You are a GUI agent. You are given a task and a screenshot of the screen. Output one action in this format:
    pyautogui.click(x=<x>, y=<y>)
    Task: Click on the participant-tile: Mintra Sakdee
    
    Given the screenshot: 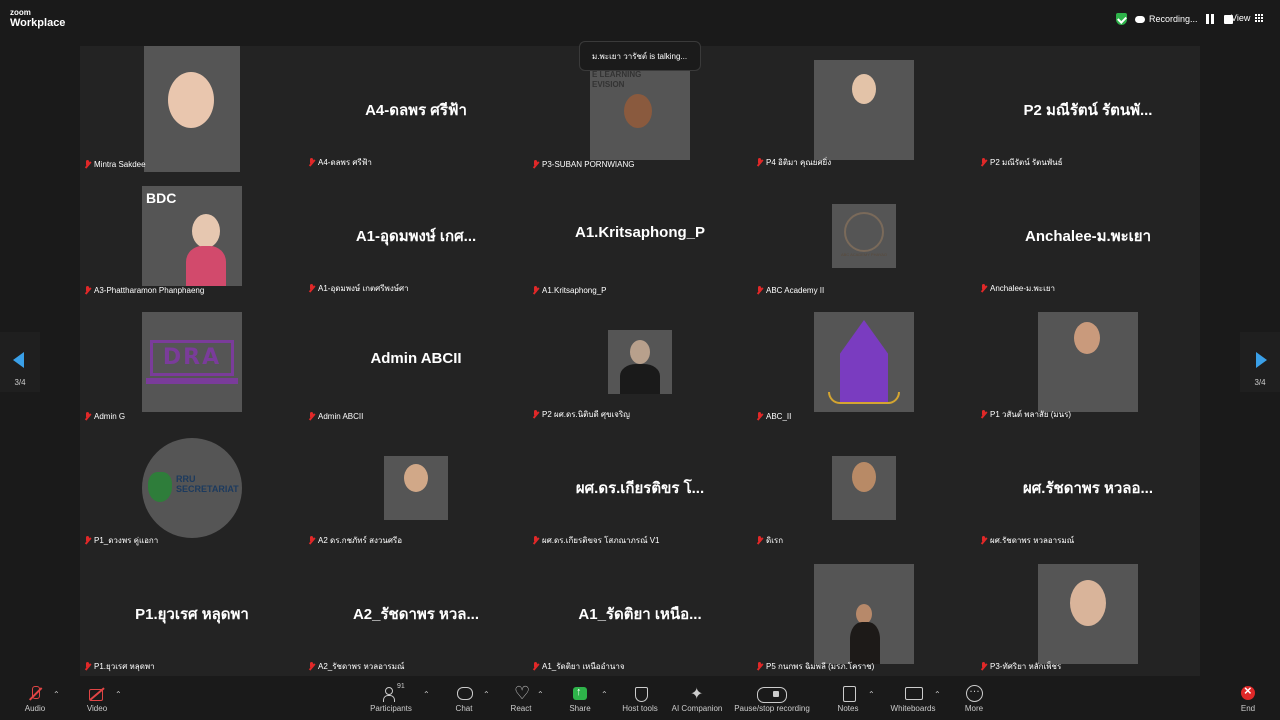 What is the action you would take?
    pyautogui.click(x=192, y=109)
    